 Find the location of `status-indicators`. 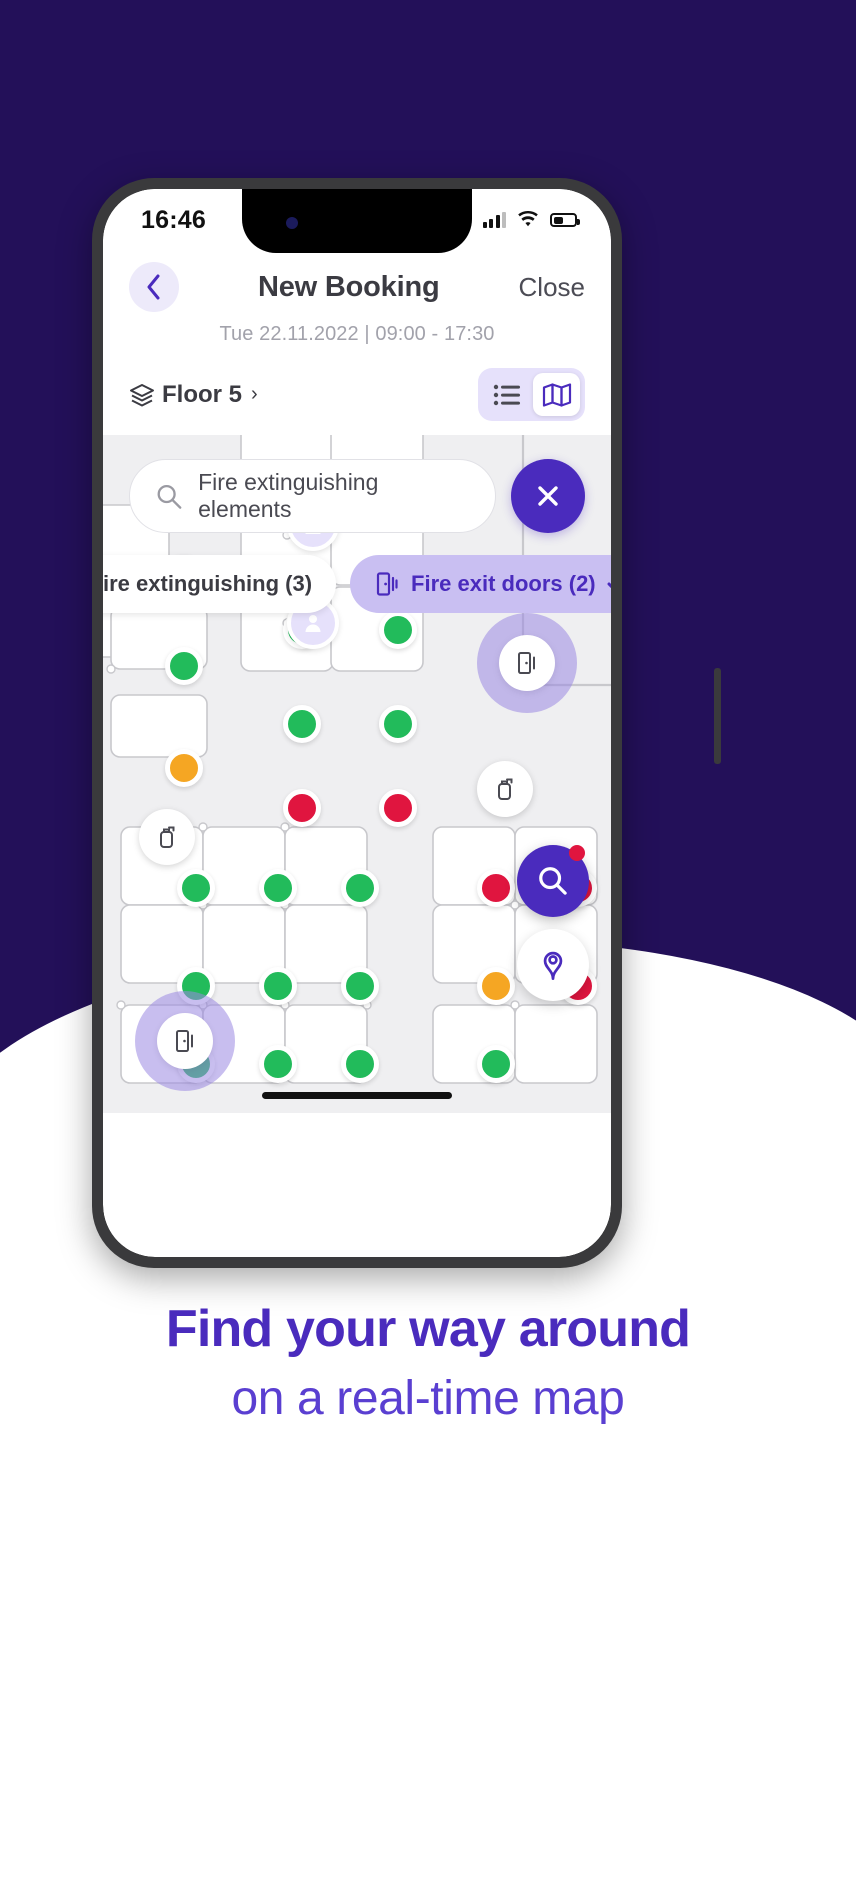

status-indicators is located at coordinates (531, 220).